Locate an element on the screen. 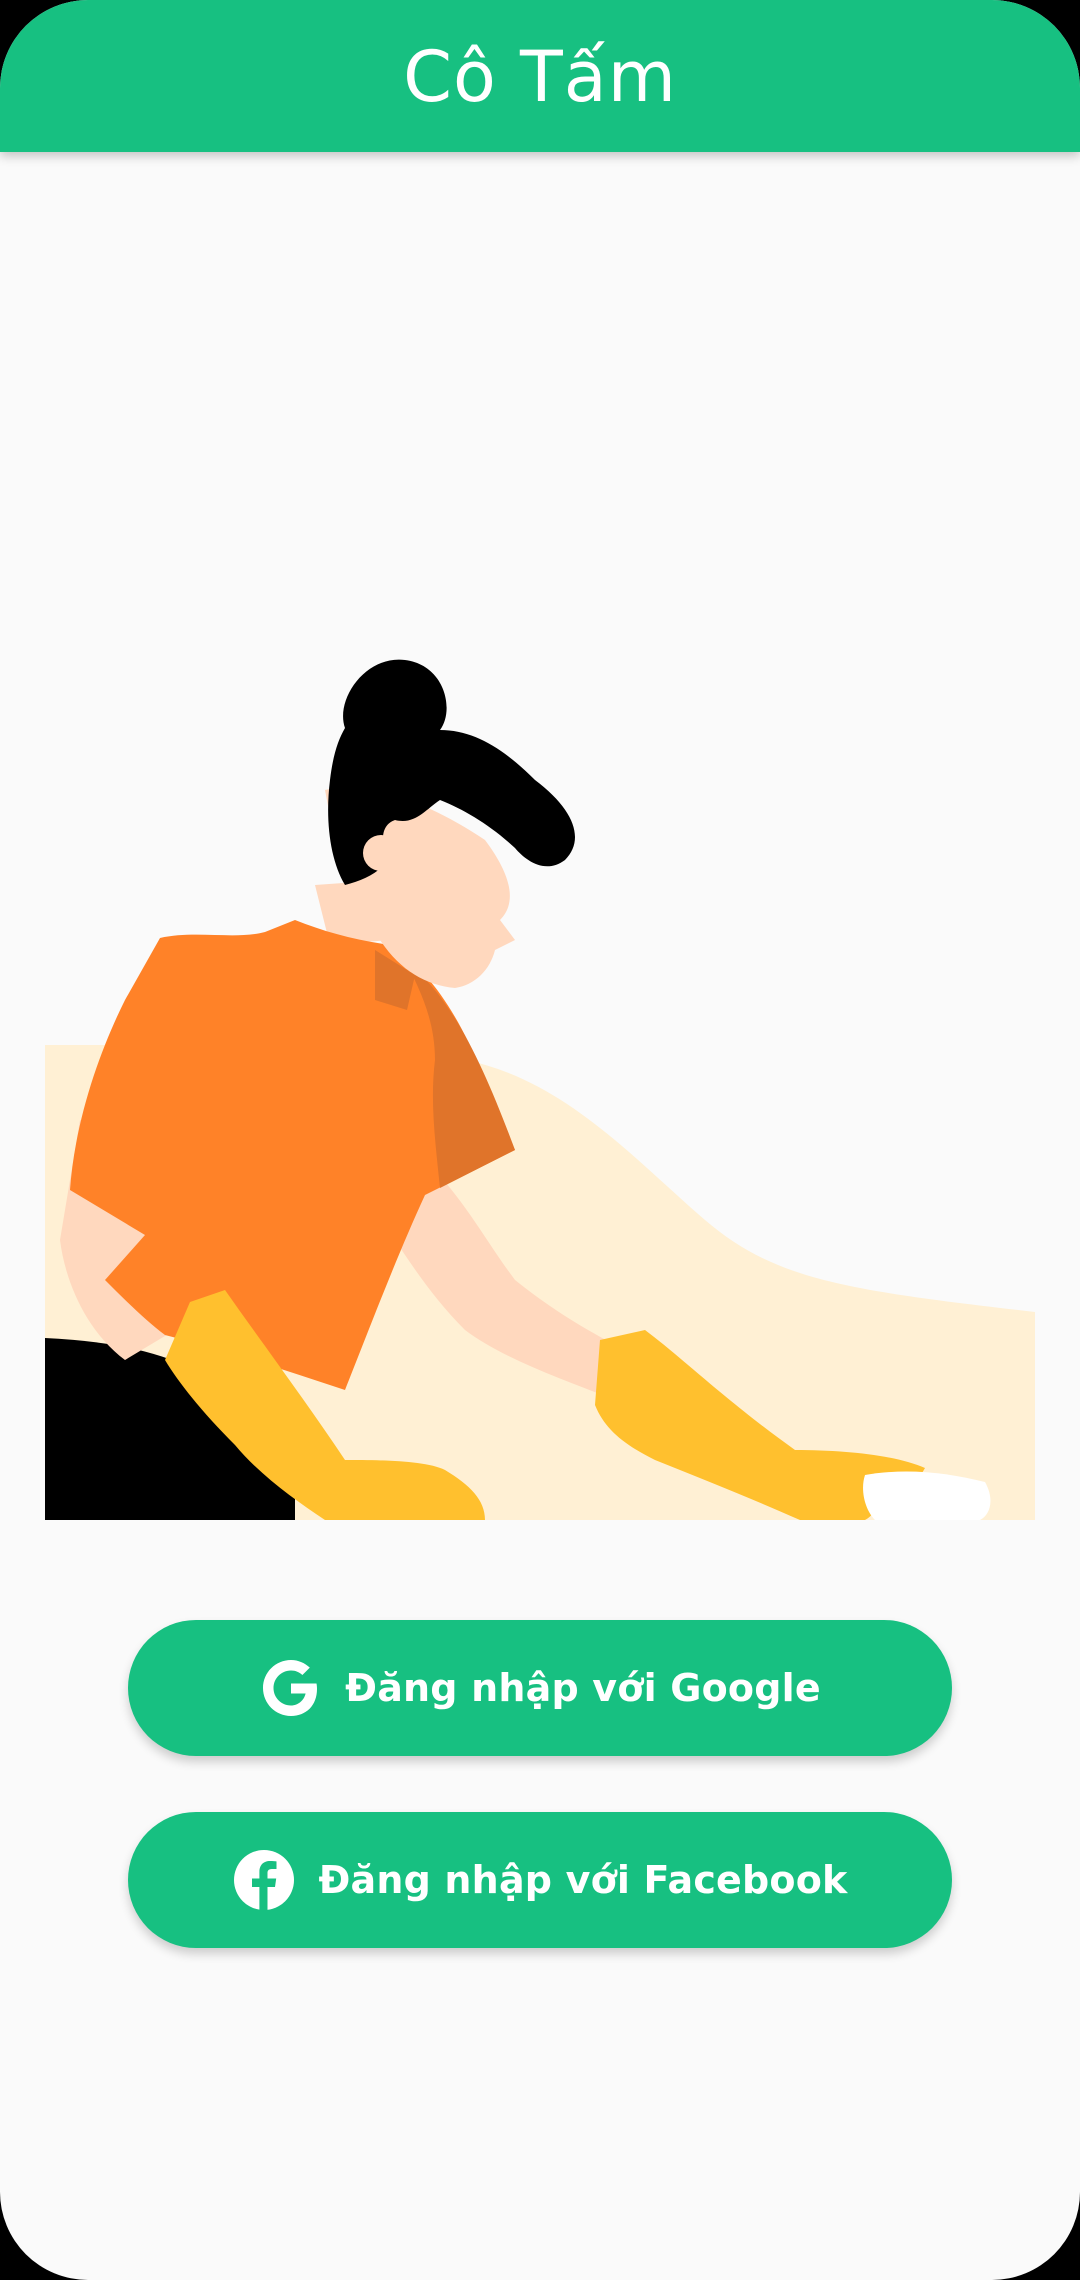  app-bar: Cô Tấm is located at coordinates (540, 76).